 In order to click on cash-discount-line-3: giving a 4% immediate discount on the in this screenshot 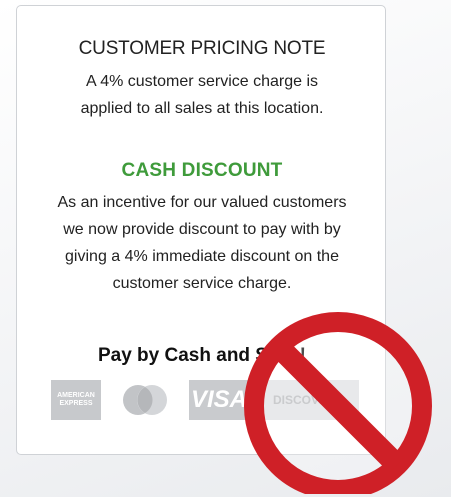, I will do `click(202, 256)`.